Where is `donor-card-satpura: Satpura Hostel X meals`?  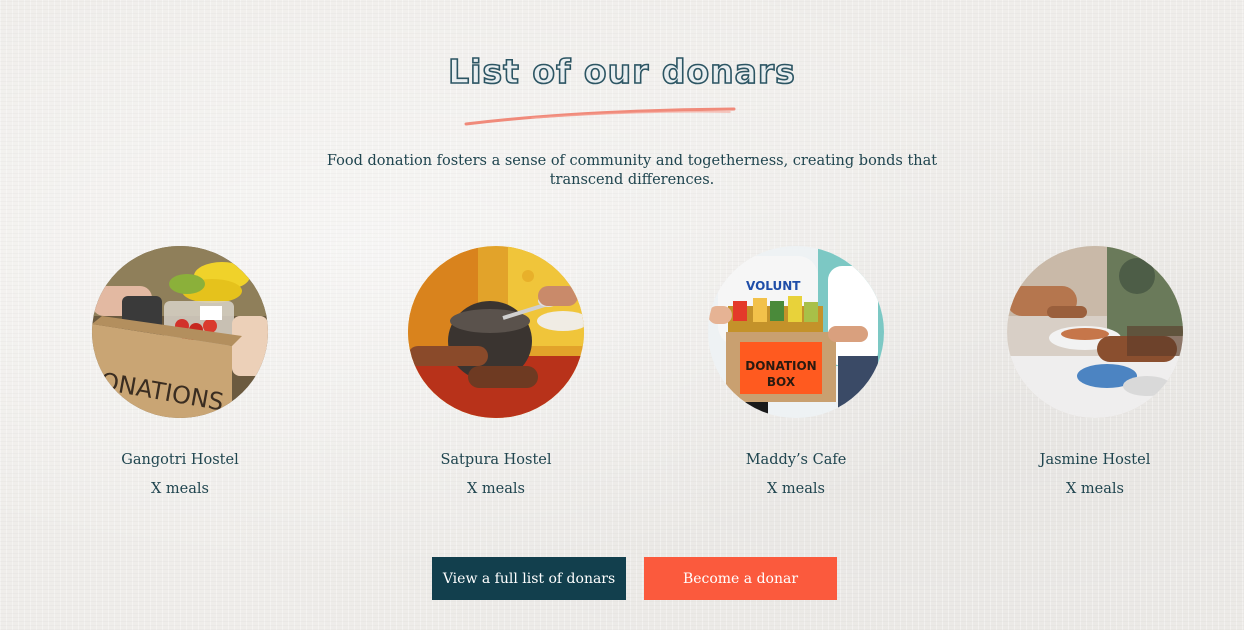 donor-card-satpura: Satpura Hostel X meals is located at coordinates (496, 371).